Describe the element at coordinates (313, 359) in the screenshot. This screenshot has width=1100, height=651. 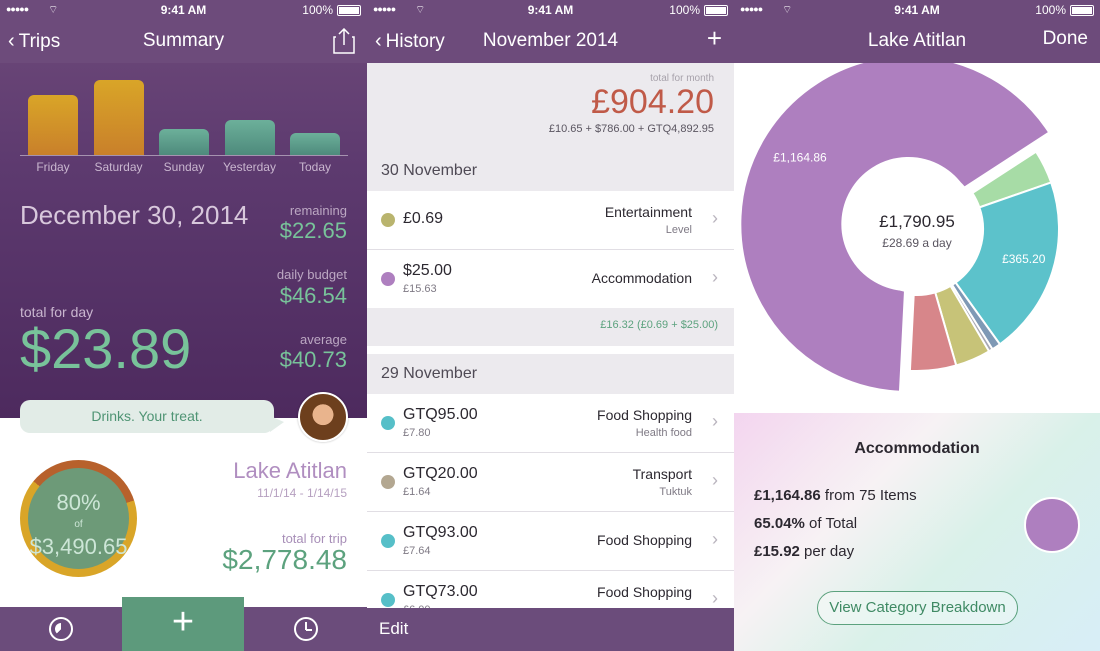
I see `average-value: $40.73` at that location.